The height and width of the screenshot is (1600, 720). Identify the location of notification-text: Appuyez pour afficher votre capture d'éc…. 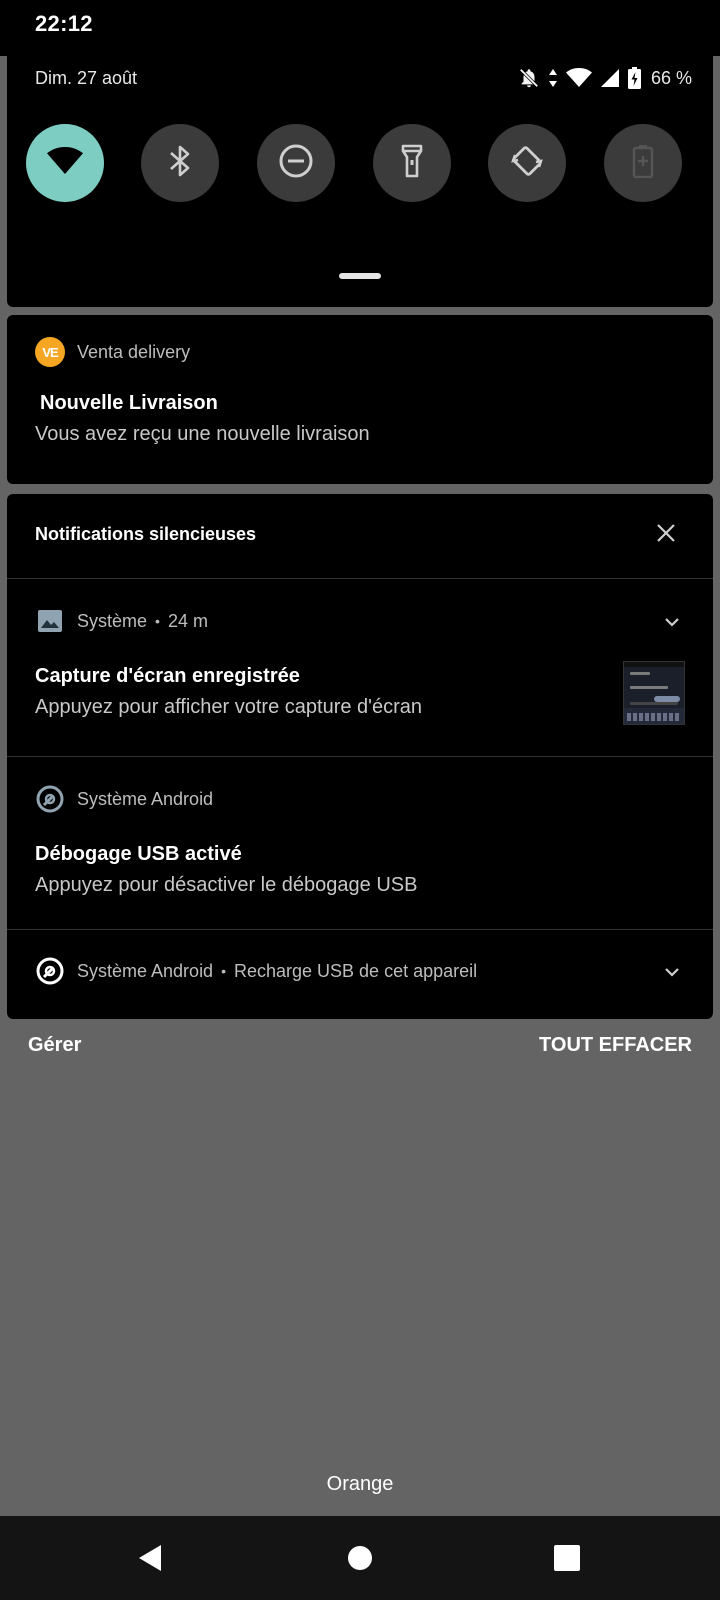
(228, 707).